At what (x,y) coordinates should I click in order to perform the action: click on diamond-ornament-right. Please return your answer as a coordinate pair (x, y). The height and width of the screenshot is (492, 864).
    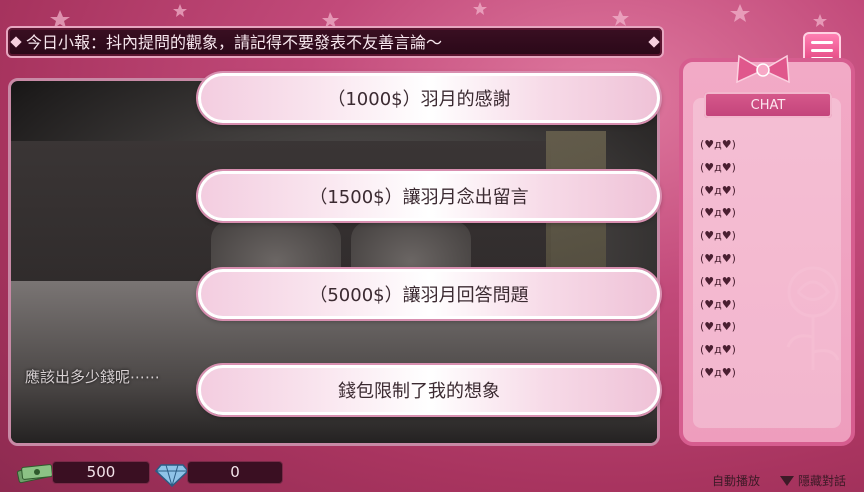
    Looking at the image, I should click on (654, 42).